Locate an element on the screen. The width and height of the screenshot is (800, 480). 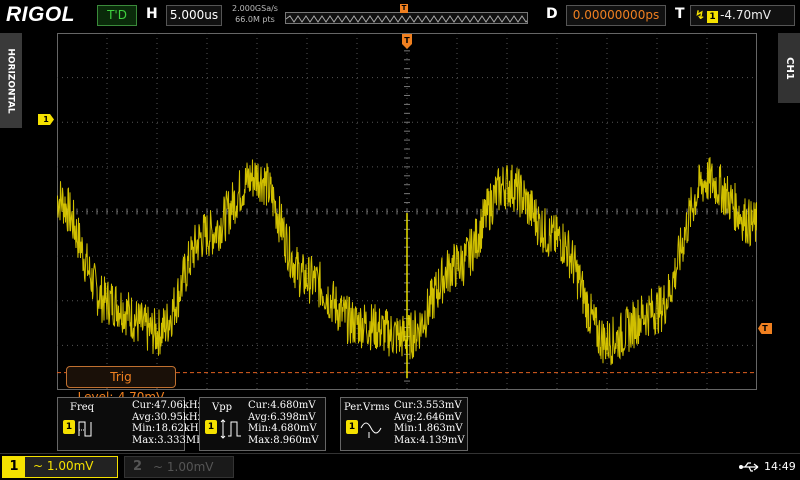
ch1-offset-marker: 1 is located at coordinates (46, 119).